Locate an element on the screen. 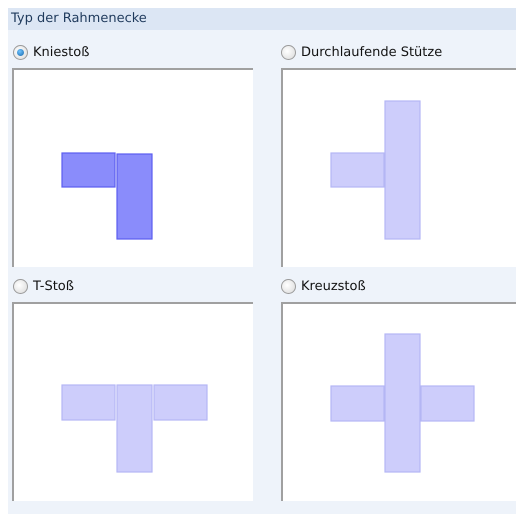 This screenshot has height=522, width=516. radio-label: Kreuzstoß is located at coordinates (333, 286).